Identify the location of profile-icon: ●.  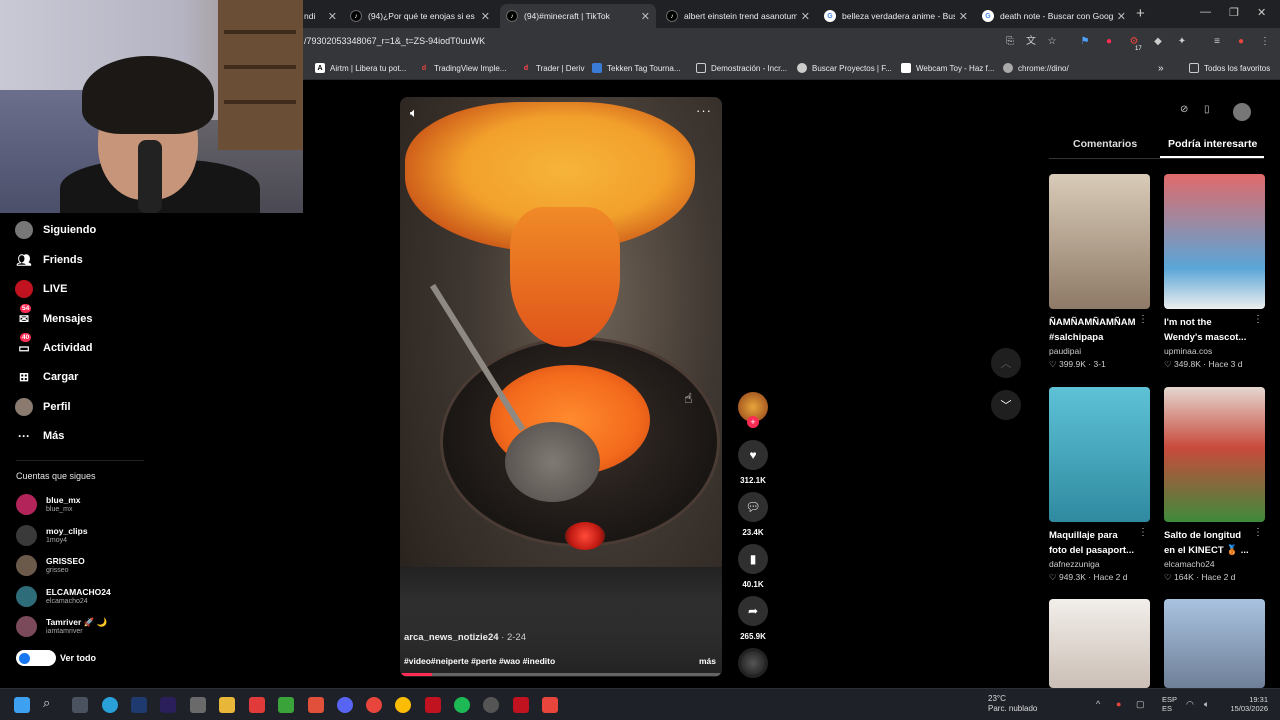
(1241, 42).